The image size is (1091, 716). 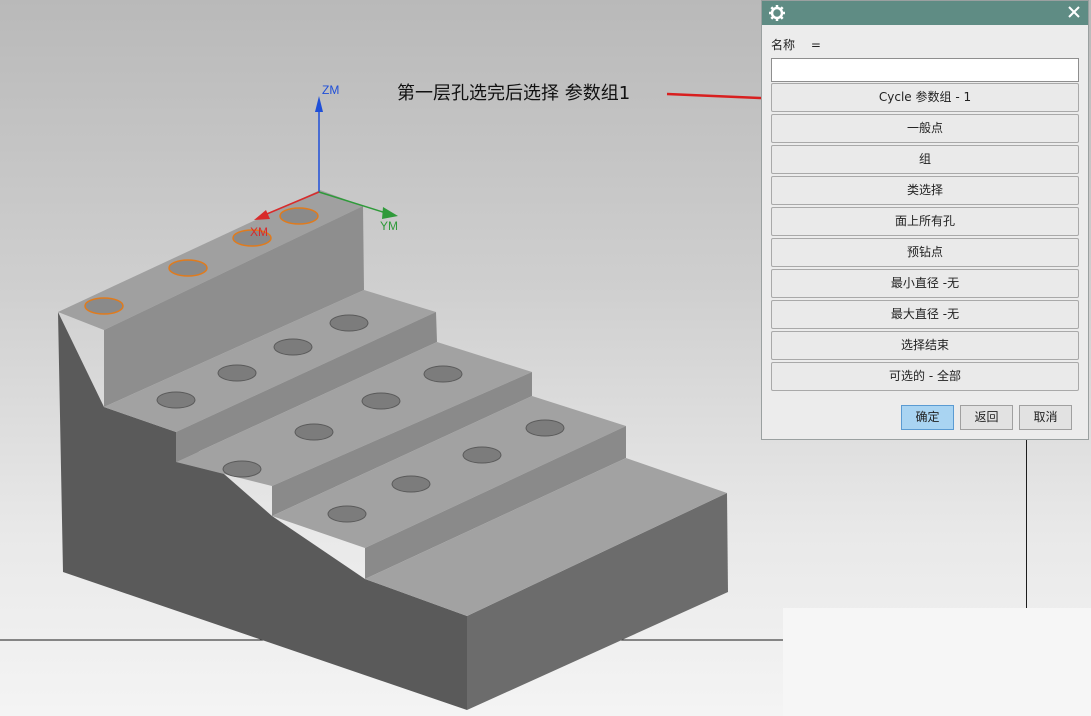 What do you see at coordinates (777, 13) in the screenshot?
I see `gear-icon` at bounding box center [777, 13].